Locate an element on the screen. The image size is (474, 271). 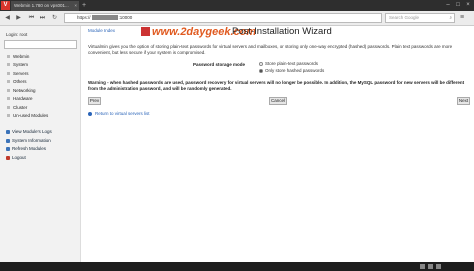
radio-button is located at coordinates (261, 63).